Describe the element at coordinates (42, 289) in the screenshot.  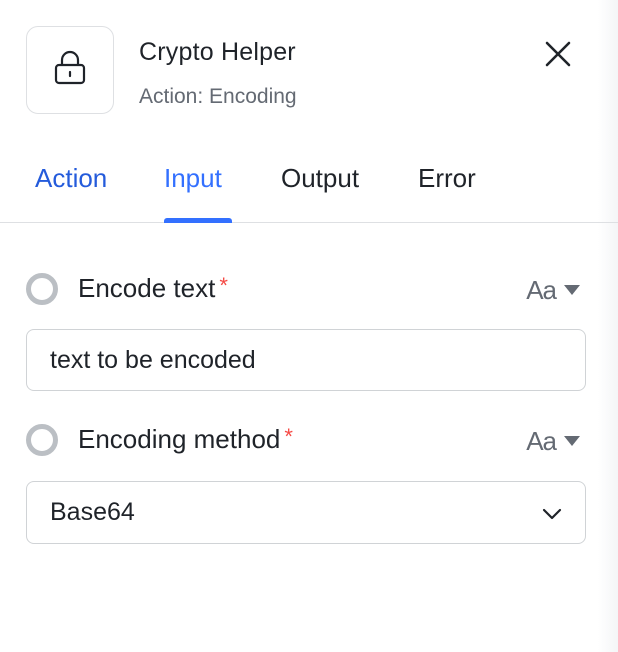
I see `encode-text-radio` at that location.